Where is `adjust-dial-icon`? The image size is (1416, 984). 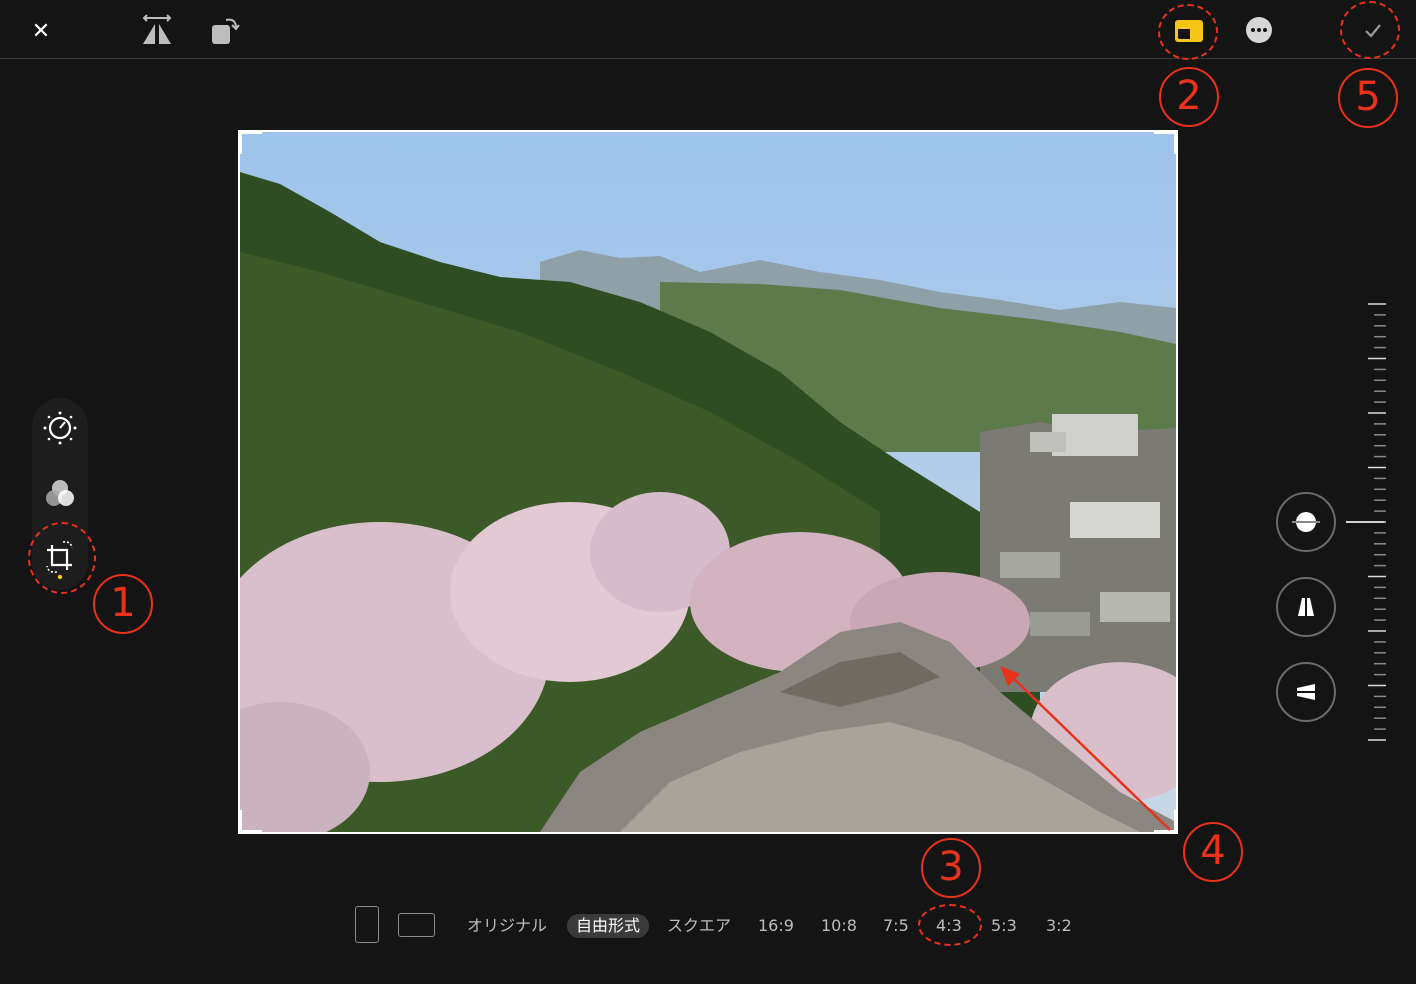 adjust-dial-icon is located at coordinates (60, 428).